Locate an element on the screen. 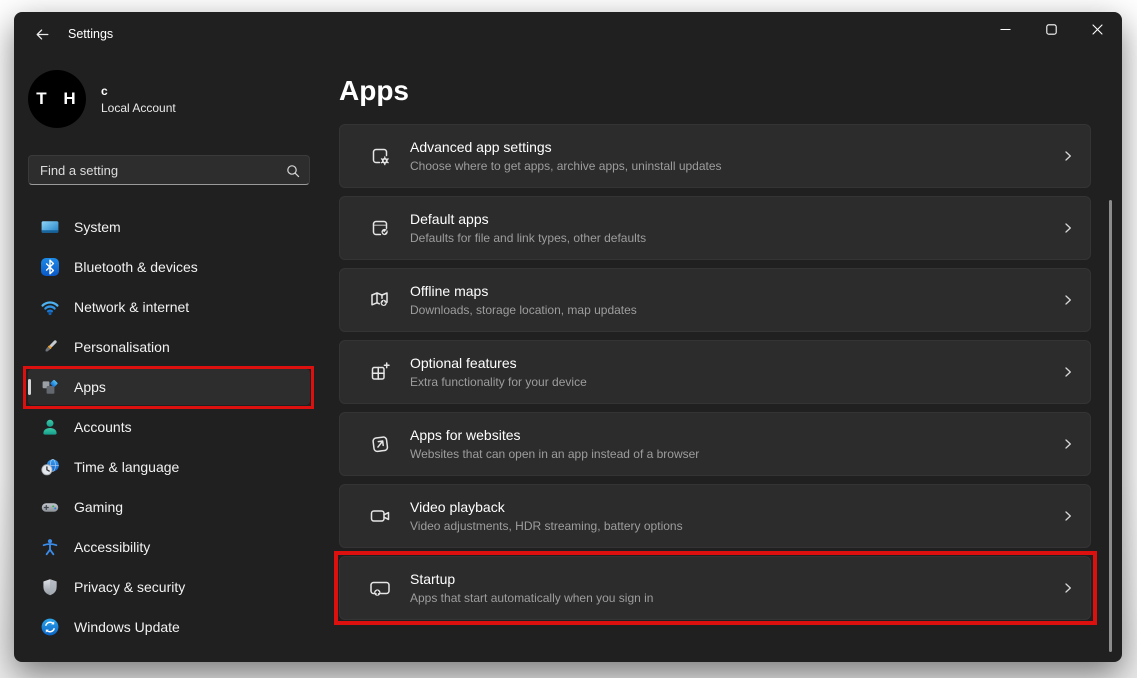 The height and width of the screenshot is (678, 1137). card-title: Offline maps is located at coordinates (449, 291).